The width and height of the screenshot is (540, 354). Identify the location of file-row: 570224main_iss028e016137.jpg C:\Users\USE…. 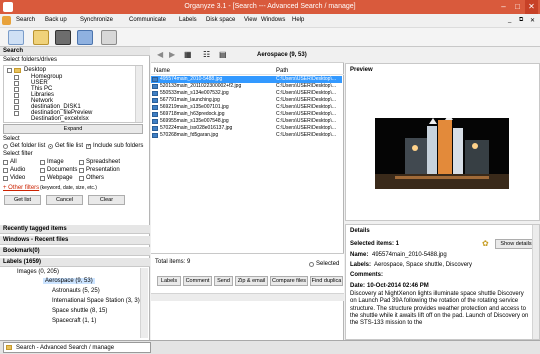
(246, 128).